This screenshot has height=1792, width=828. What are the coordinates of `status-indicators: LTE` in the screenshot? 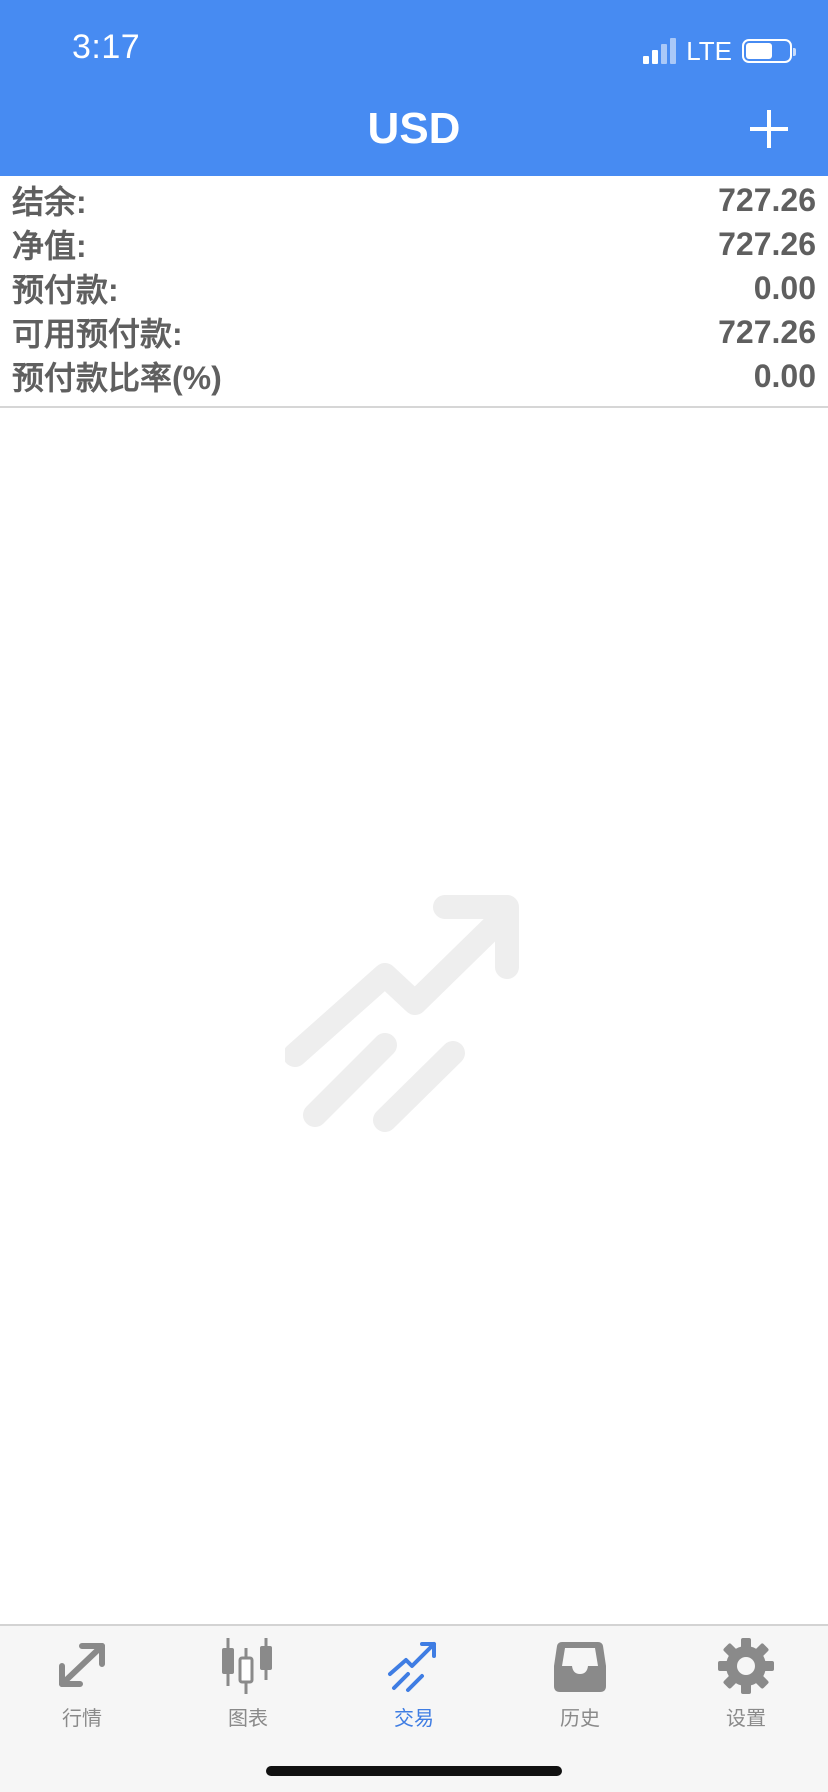 It's located at (719, 50).